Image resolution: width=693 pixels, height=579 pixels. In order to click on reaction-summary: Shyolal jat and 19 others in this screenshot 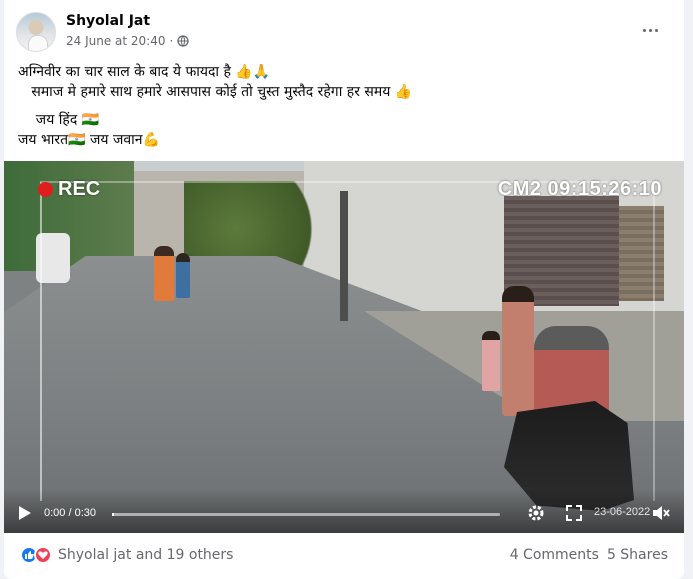, I will do `click(126, 555)`.